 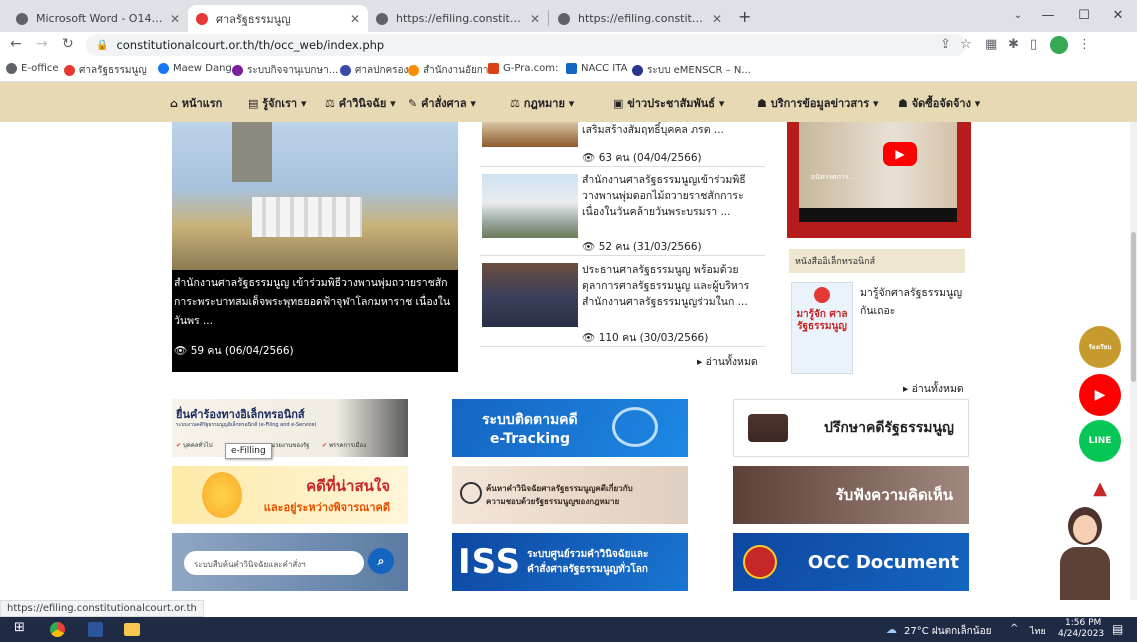 I want to click on clock-date: 4/24/2023, so click(x=1081, y=634).